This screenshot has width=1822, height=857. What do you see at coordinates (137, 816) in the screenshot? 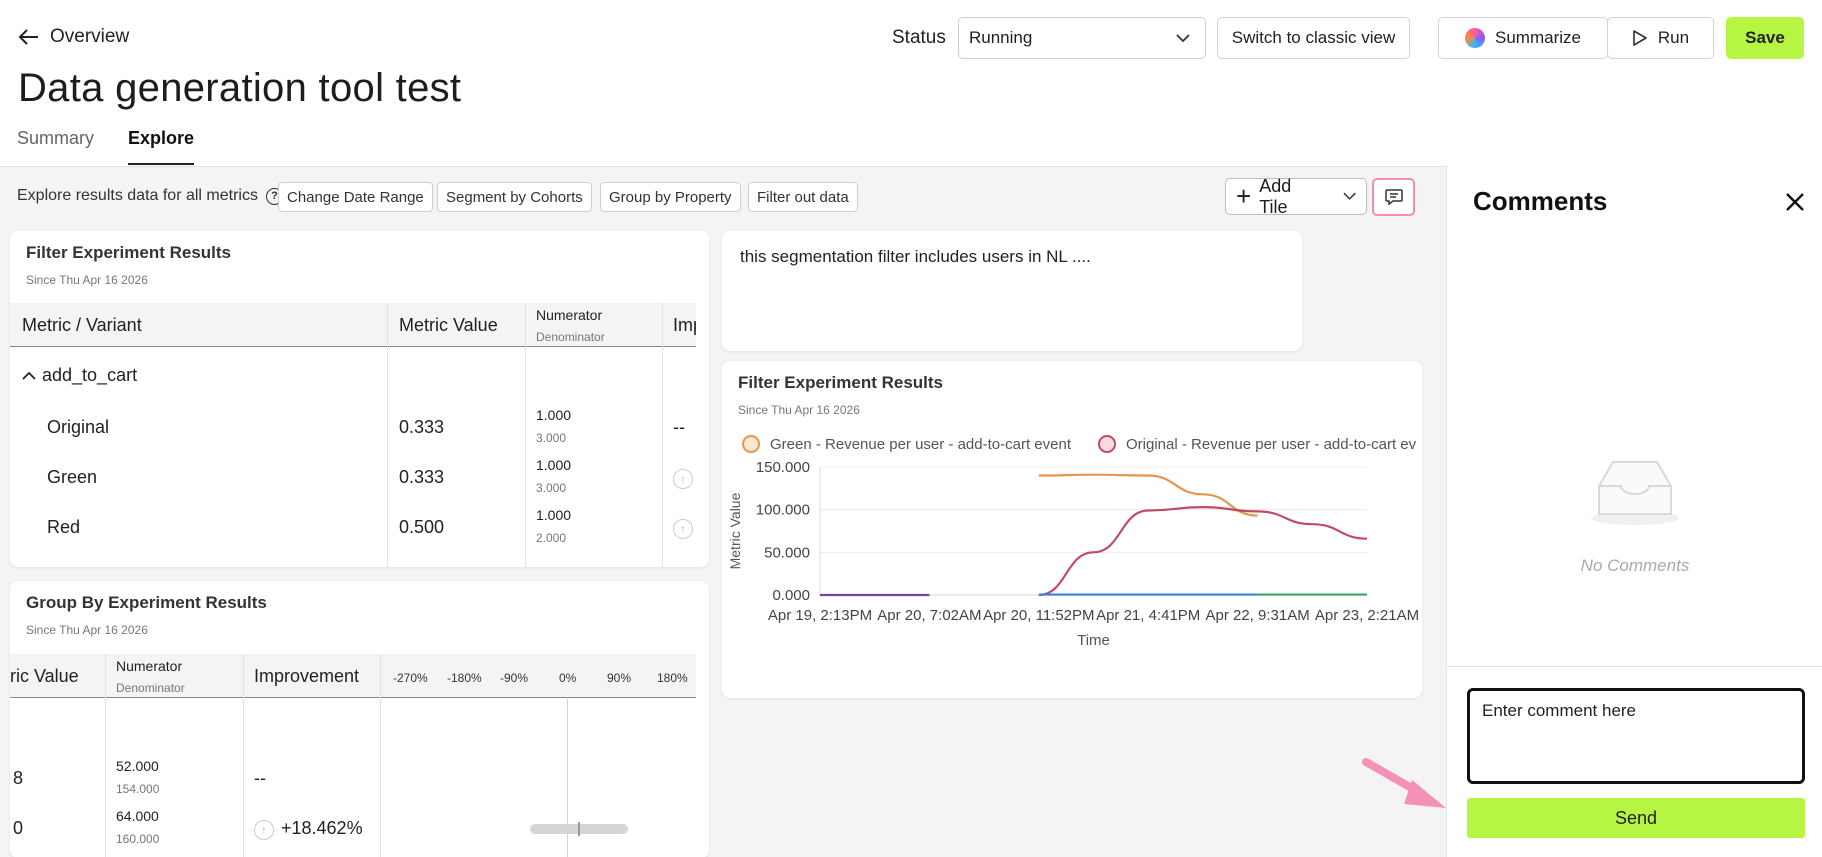
I see `numerator-value: 64.000` at bounding box center [137, 816].